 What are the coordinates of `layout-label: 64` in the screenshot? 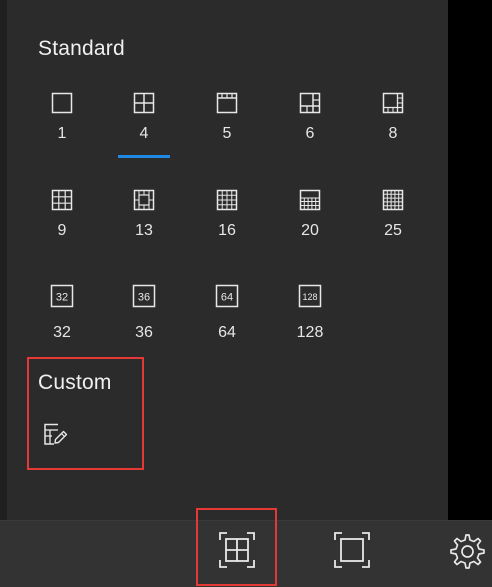 It's located at (227, 332).